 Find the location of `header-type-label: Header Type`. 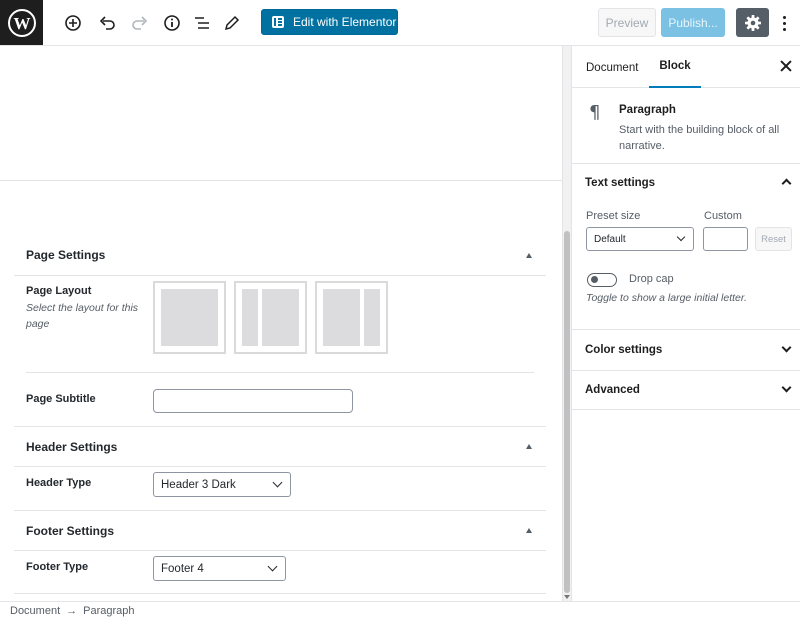

header-type-label: Header Type is located at coordinates (59, 483).